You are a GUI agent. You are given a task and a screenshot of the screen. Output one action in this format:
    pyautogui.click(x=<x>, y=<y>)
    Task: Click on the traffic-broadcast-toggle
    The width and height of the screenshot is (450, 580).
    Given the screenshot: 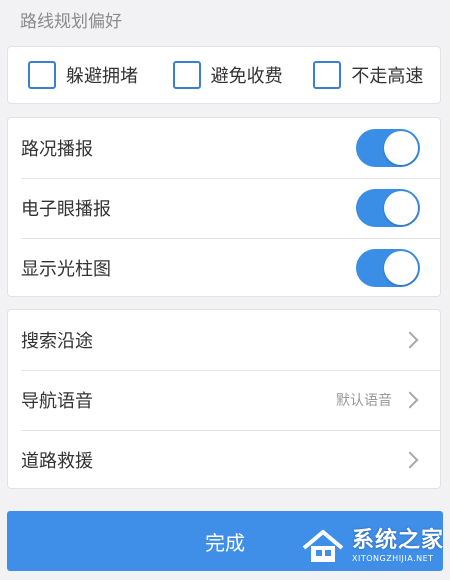 What is the action you would take?
    pyautogui.click(x=388, y=148)
    